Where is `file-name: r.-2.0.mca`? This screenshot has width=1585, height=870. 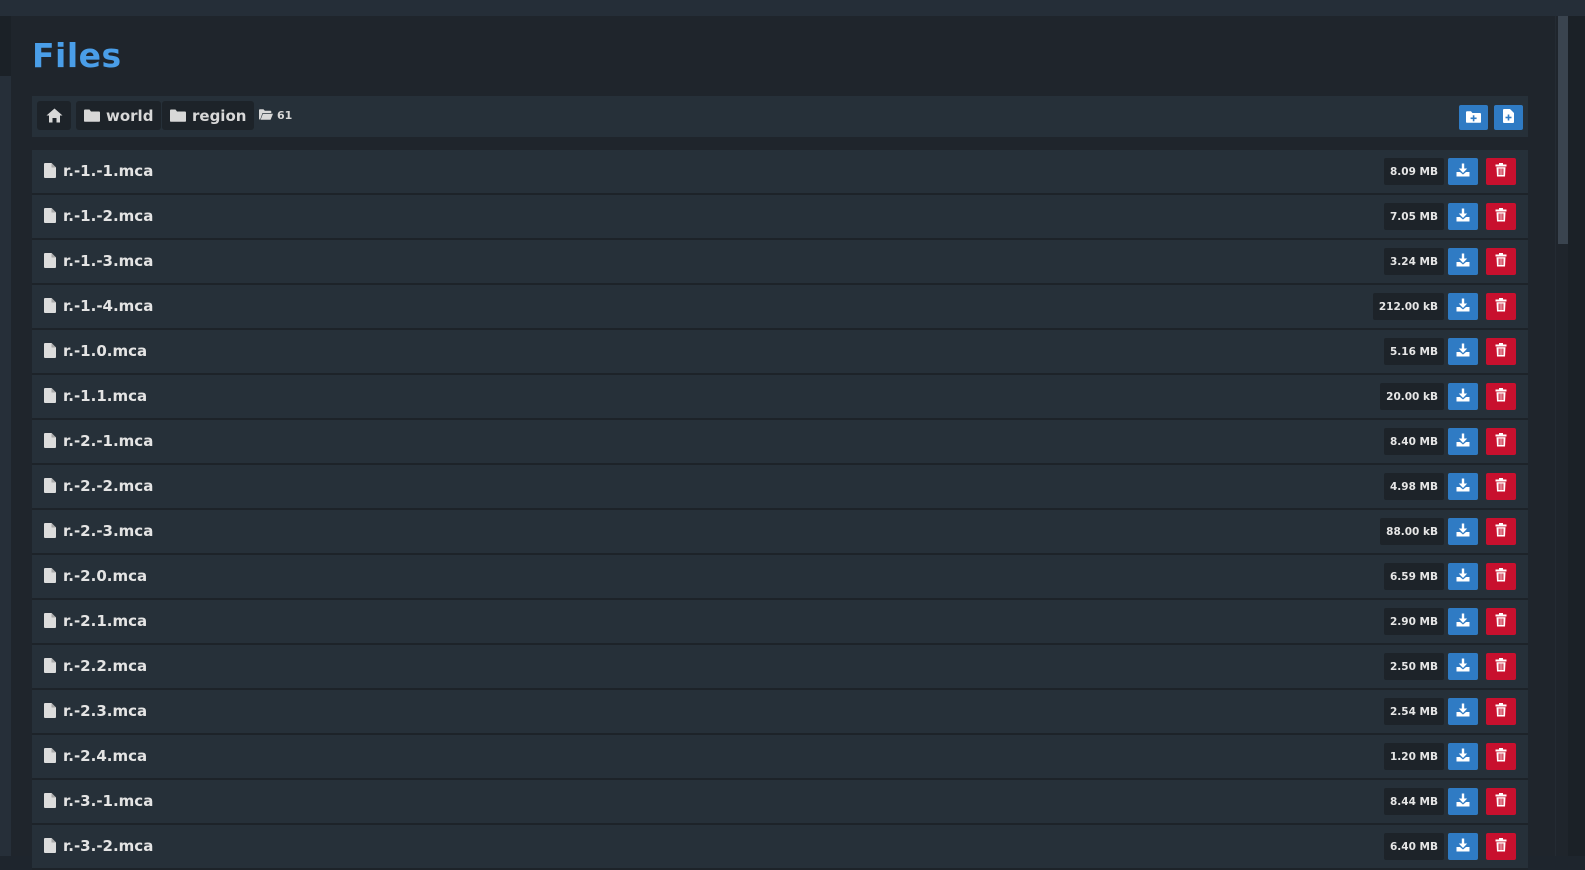 file-name: r.-2.0.mca is located at coordinates (105, 576).